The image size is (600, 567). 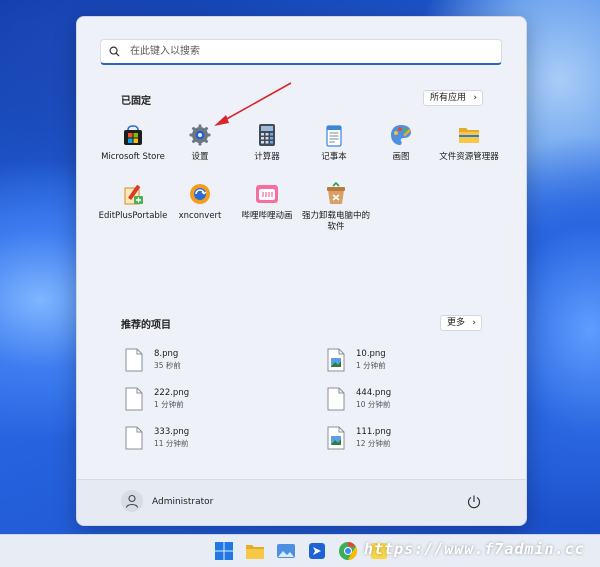 I want to click on pinned-app-microsoft-store: Microsoft Store, so click(x=133, y=143).